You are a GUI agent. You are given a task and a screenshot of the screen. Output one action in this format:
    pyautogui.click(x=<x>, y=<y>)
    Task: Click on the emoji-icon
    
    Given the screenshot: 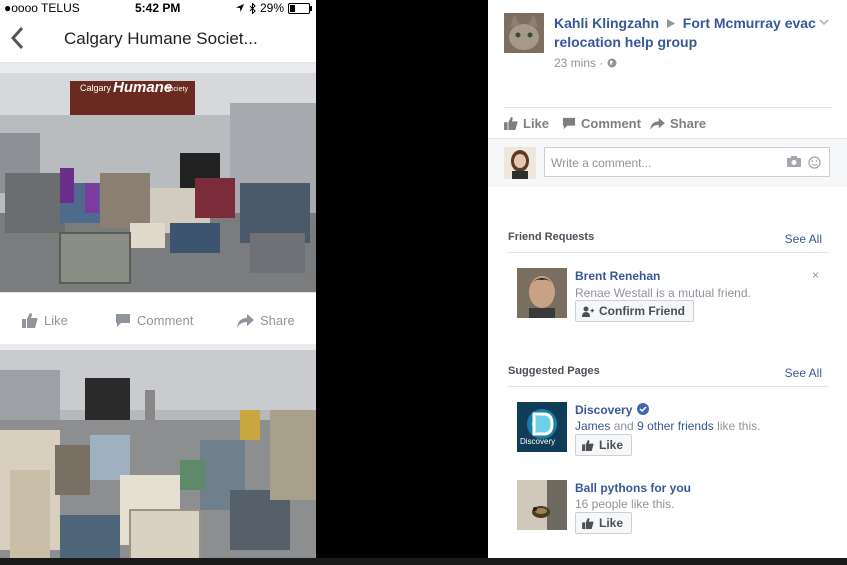 What is the action you would take?
    pyautogui.click(x=814, y=162)
    